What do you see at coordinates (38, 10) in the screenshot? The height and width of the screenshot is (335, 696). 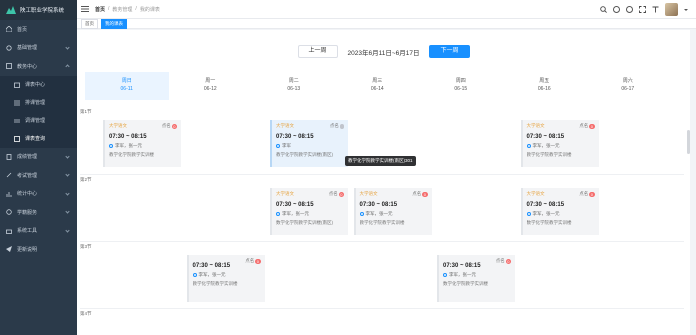 I see `logo: 陕工职业学院系统` at bounding box center [38, 10].